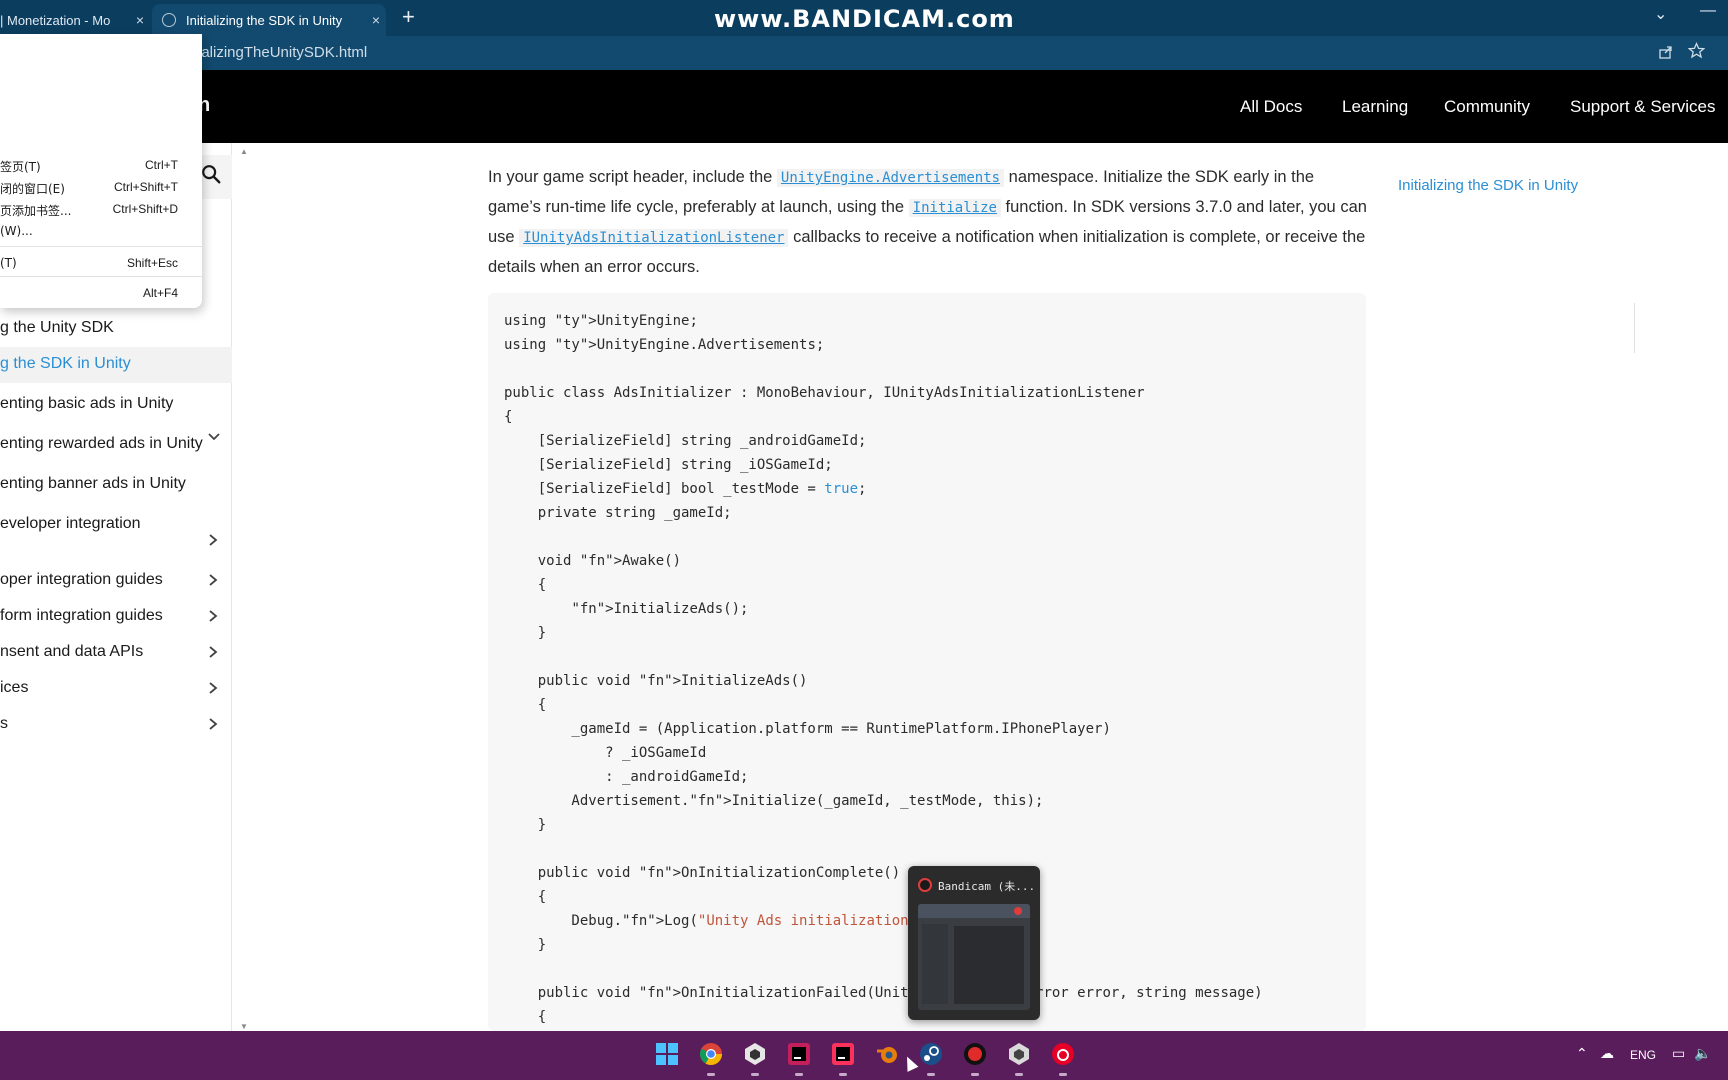 The width and height of the screenshot is (1728, 1080). Describe the element at coordinates (660, 609) in the screenshot. I see `code-line: "fn">InitializeAds();` at that location.